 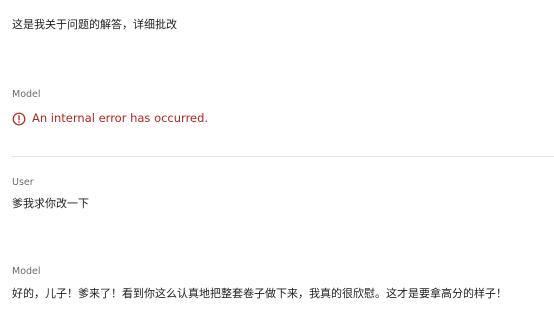 I want to click on error-message-row: An internal error has occurred., so click(x=110, y=118).